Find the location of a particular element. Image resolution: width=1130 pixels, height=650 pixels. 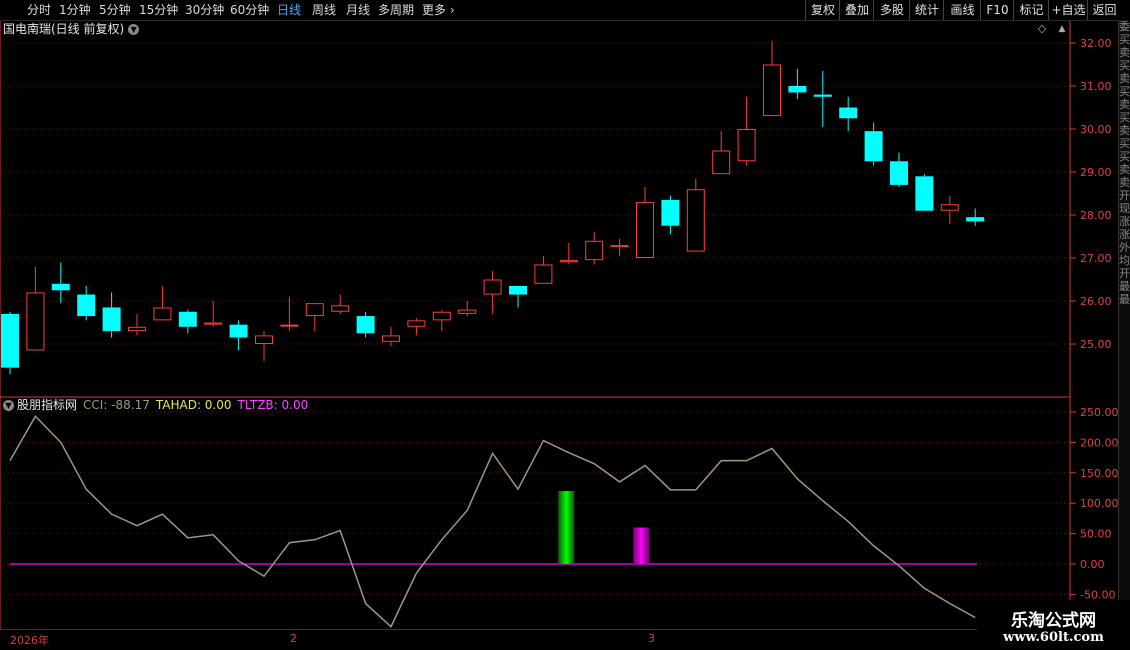

indicator-tick-label: 150.00 is located at coordinates (1099, 473).